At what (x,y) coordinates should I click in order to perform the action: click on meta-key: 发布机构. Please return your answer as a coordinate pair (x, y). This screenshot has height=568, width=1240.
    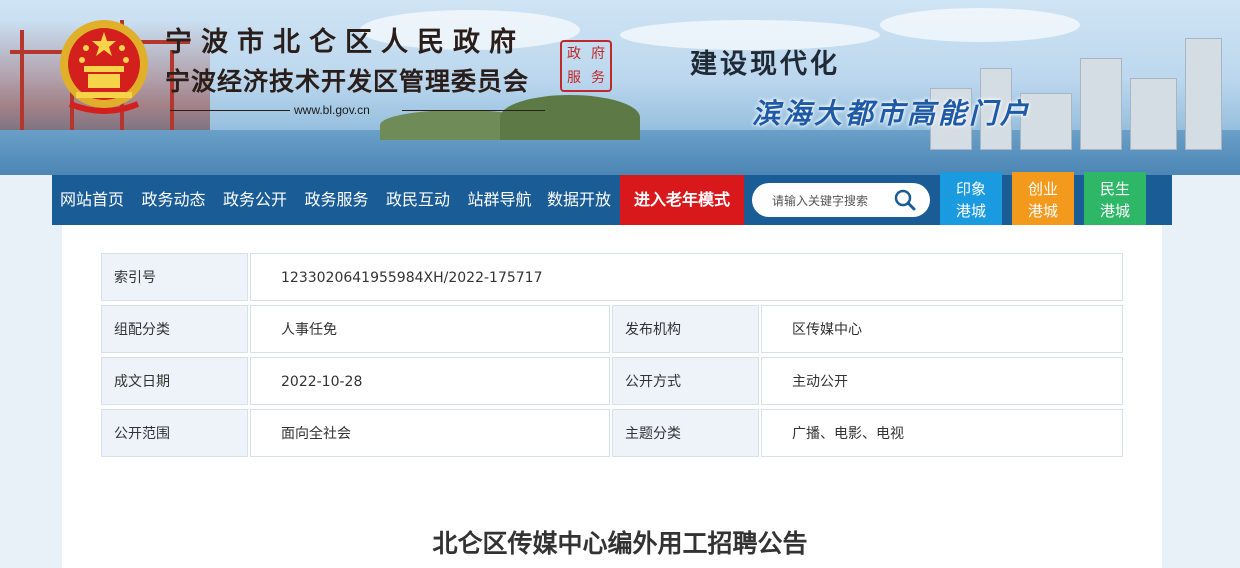
    Looking at the image, I should click on (685, 329).